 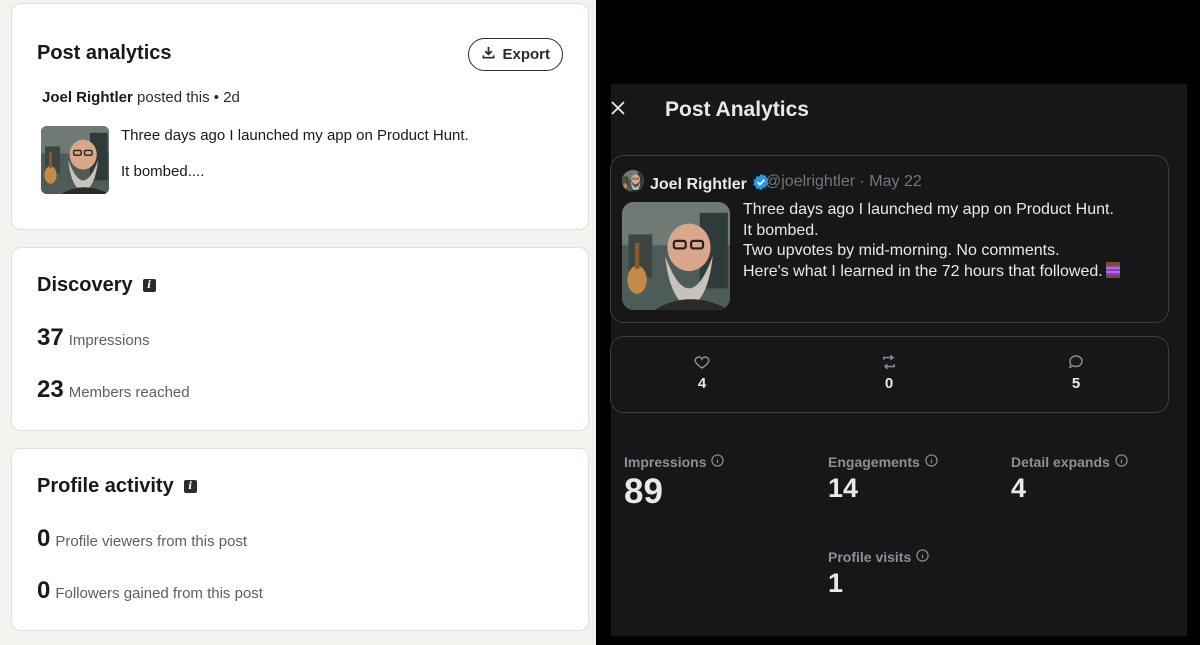 I want to click on profile-visits-label-row: Profile visits, so click(x=878, y=557).